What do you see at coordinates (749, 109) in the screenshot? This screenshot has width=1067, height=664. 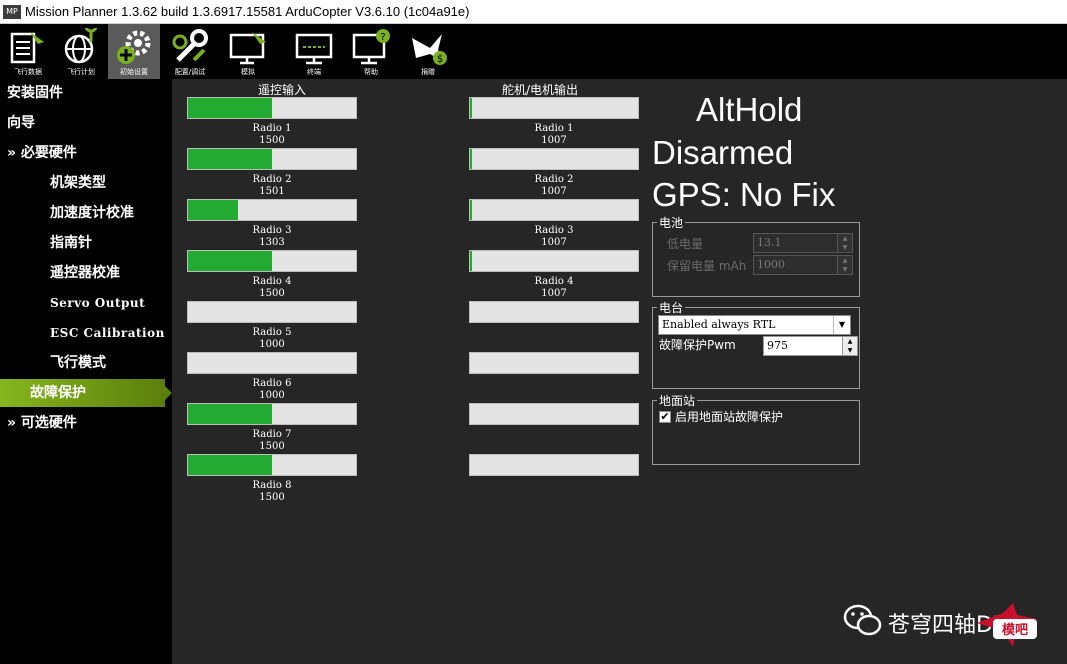 I see `flight-mode-status: AltHold` at bounding box center [749, 109].